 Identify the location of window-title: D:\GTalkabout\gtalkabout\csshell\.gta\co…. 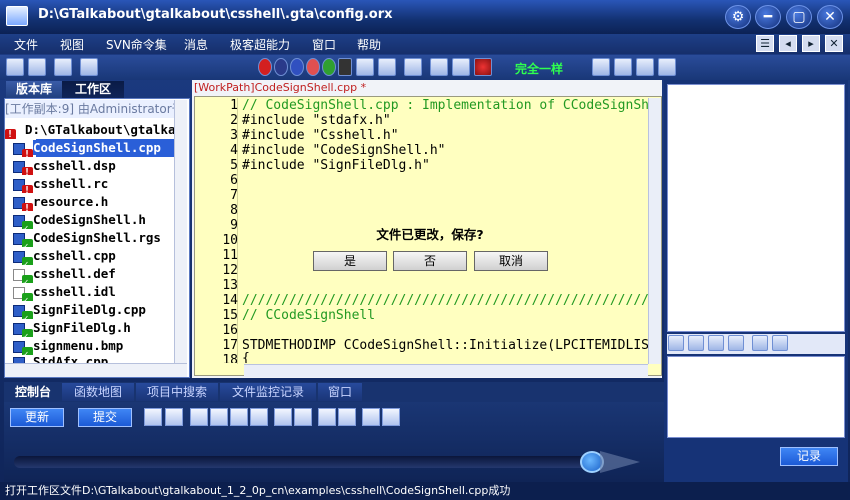
(215, 14).